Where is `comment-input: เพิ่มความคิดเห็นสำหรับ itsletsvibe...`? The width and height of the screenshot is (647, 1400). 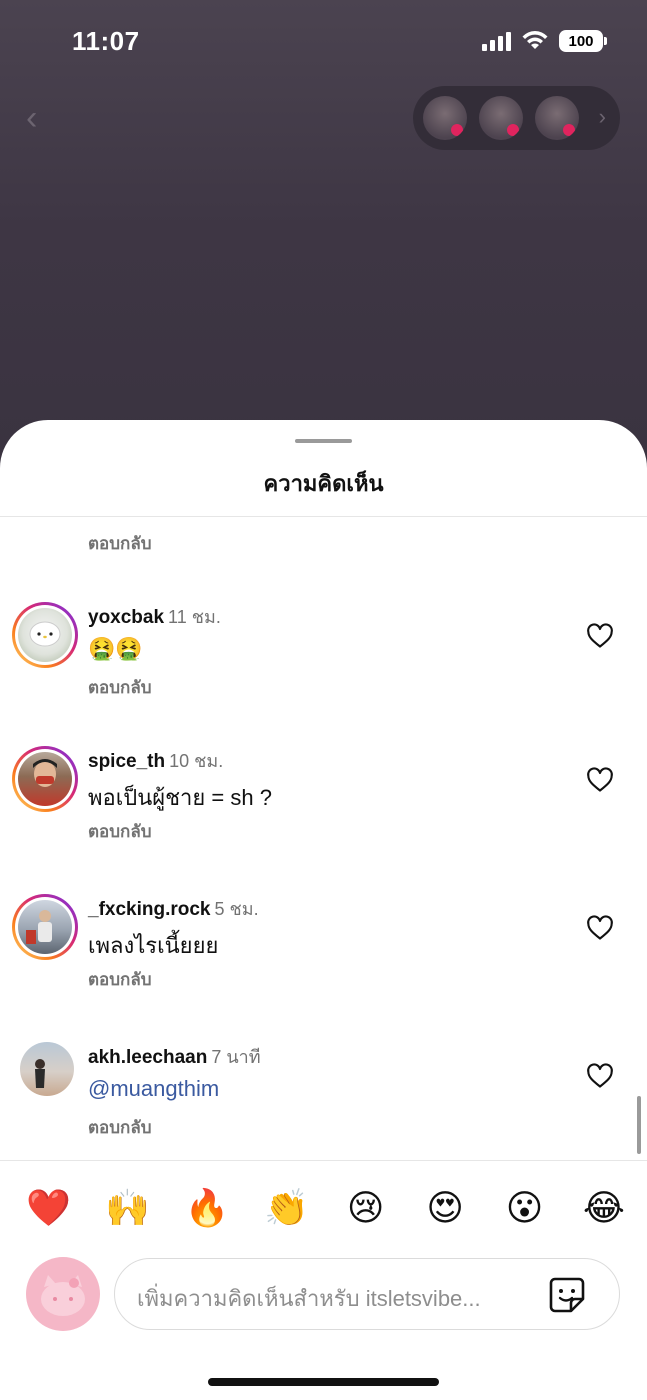 comment-input: เพิ่มความคิดเห็นสำหรับ itsletsvibe... is located at coordinates (367, 1294).